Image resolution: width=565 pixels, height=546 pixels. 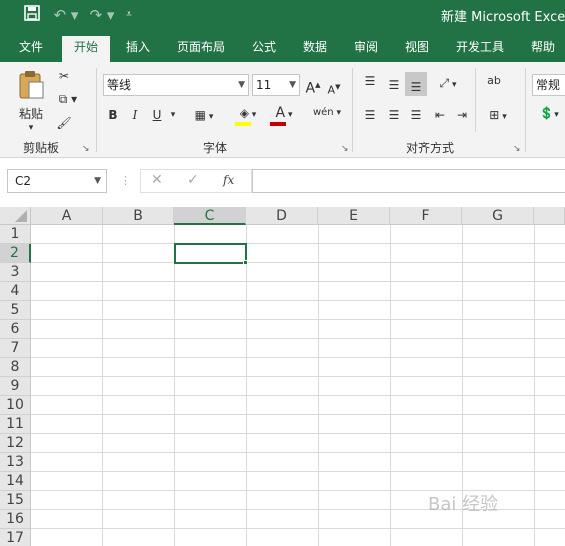 I want to click on column-header: E, so click(x=354, y=216).